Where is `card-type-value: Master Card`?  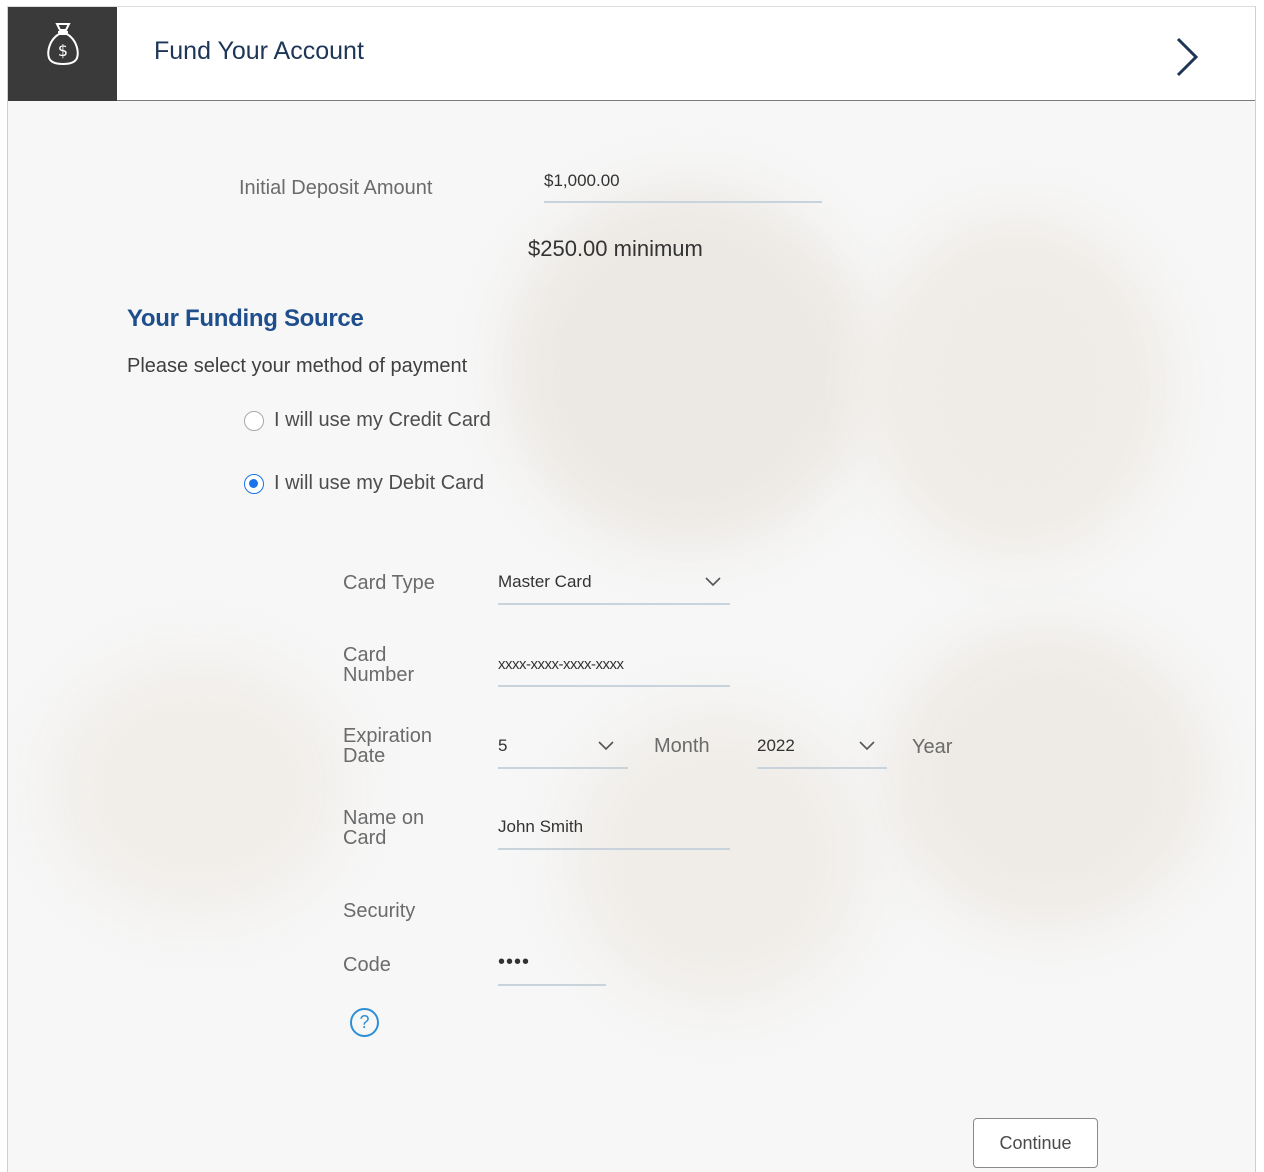
card-type-value: Master Card is located at coordinates (545, 581).